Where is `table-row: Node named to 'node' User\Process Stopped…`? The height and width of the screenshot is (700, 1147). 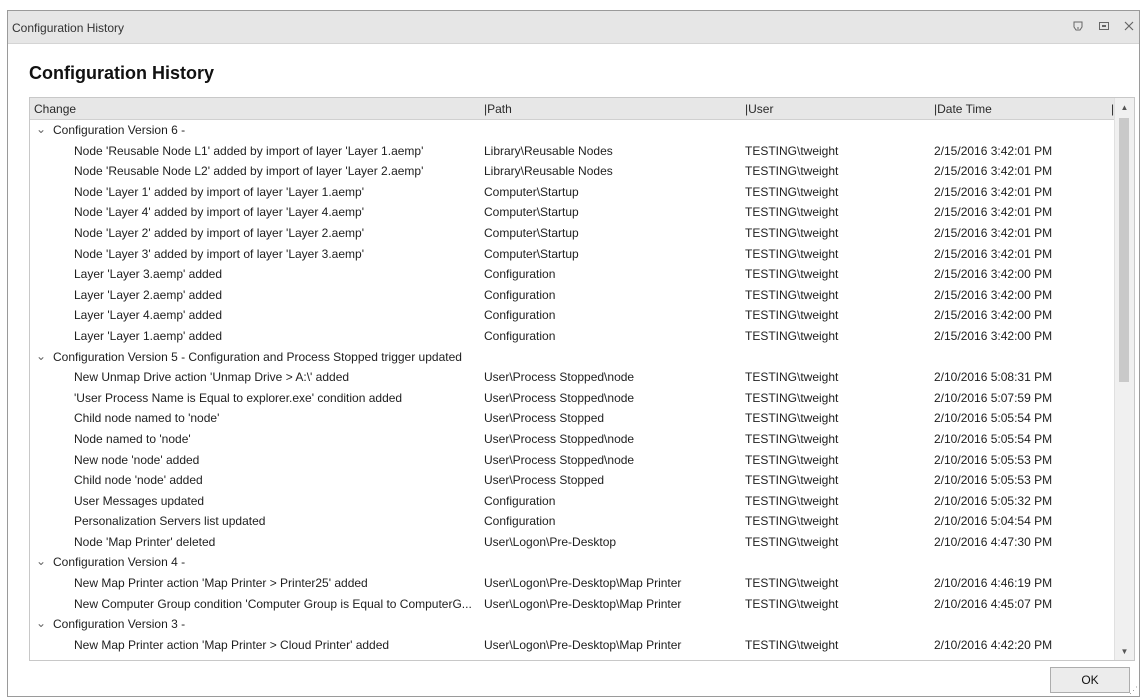 table-row: Node named to 'node' User\Process Stopped… is located at coordinates (573, 439).